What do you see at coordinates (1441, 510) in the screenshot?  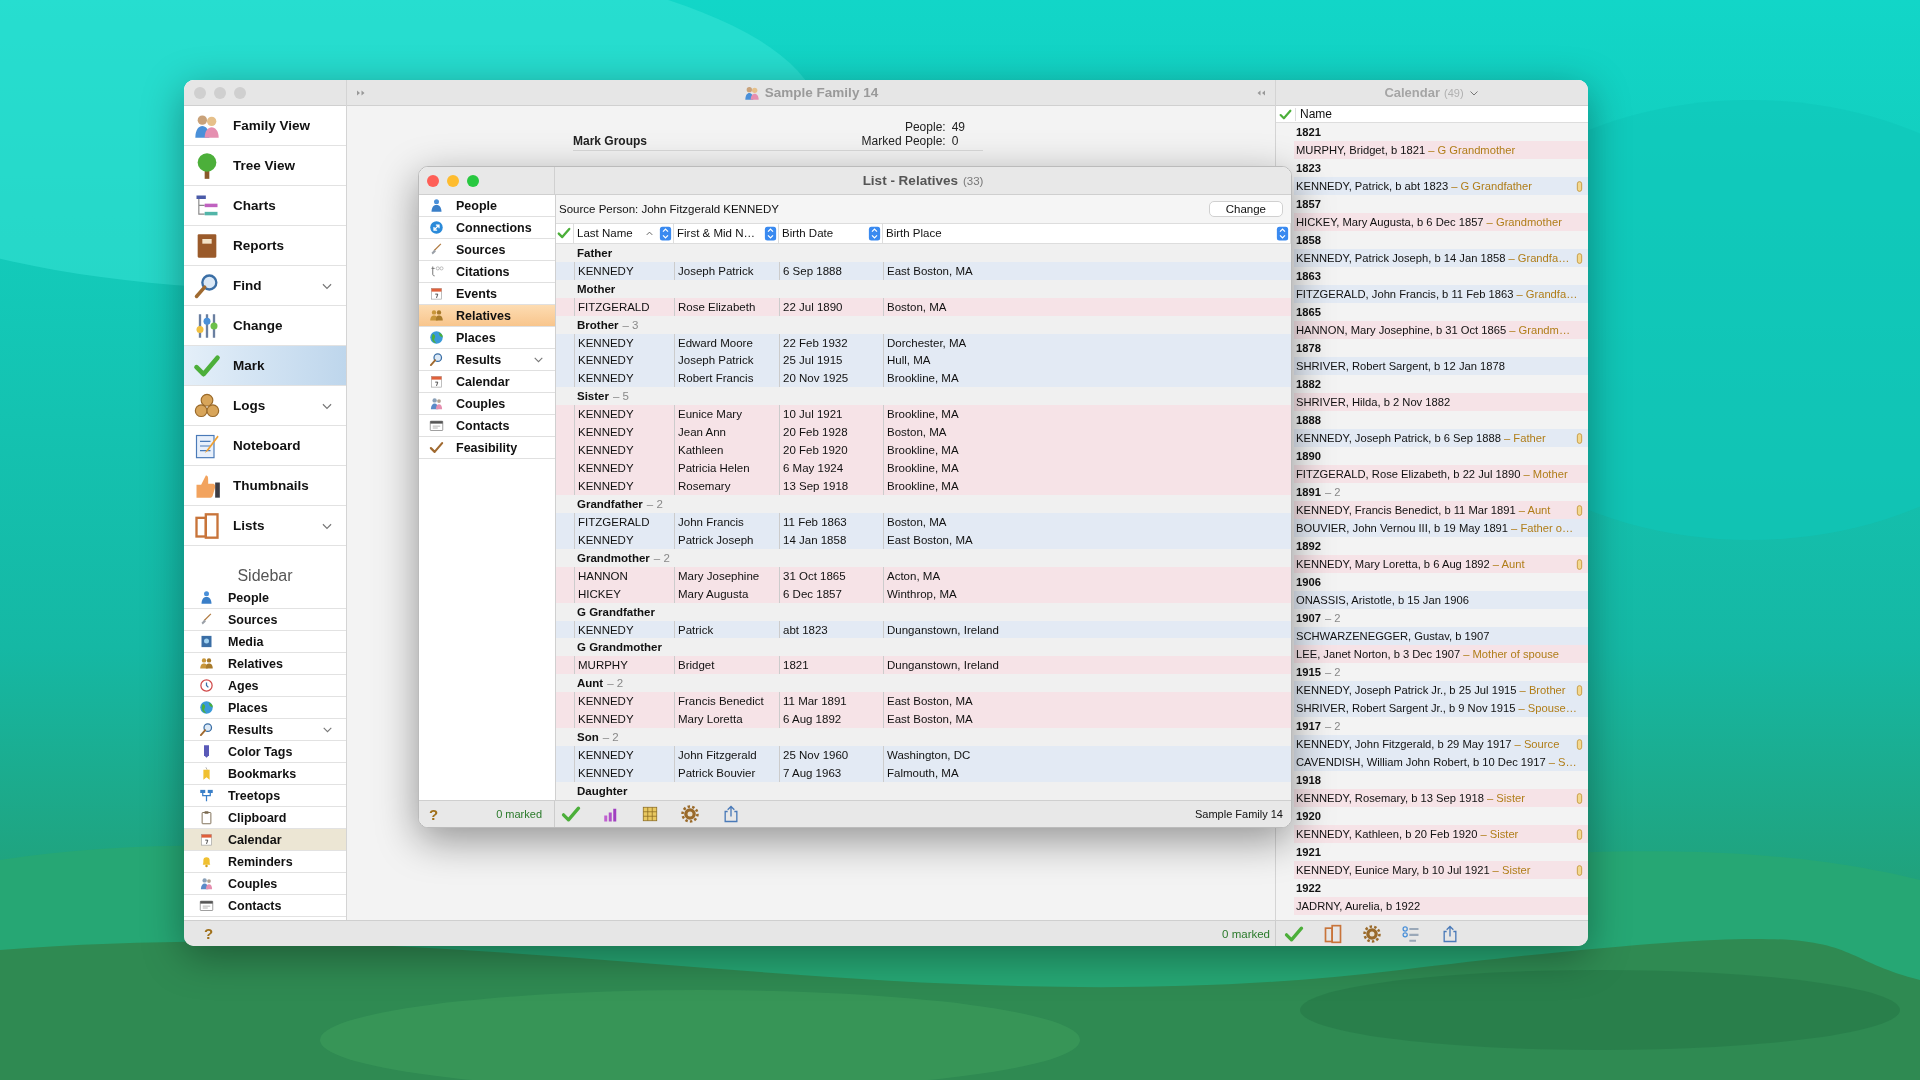 I see `calendar-row: KENNEDY, Francis Benedict, b 11 Mar 1891 – Aunt` at bounding box center [1441, 510].